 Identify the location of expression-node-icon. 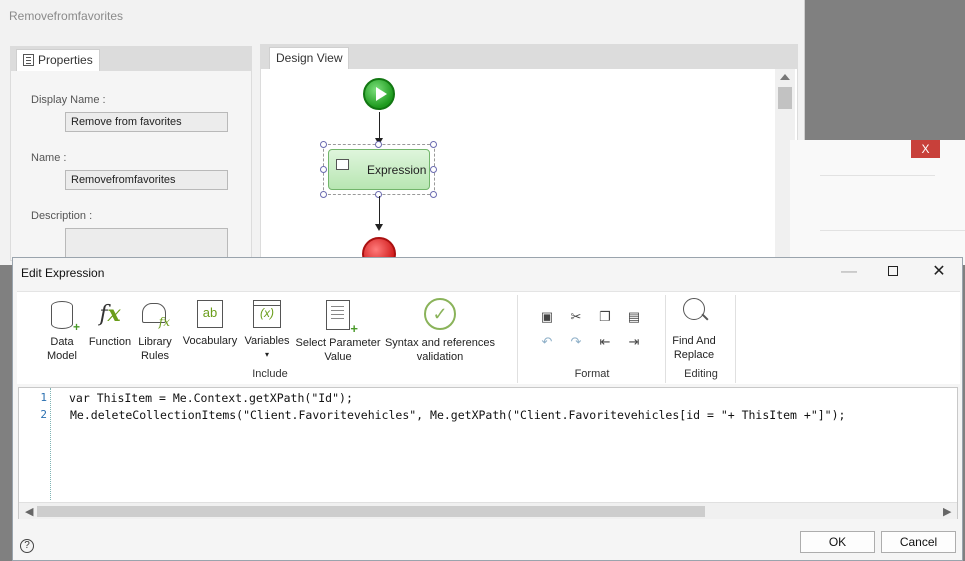
(342, 164).